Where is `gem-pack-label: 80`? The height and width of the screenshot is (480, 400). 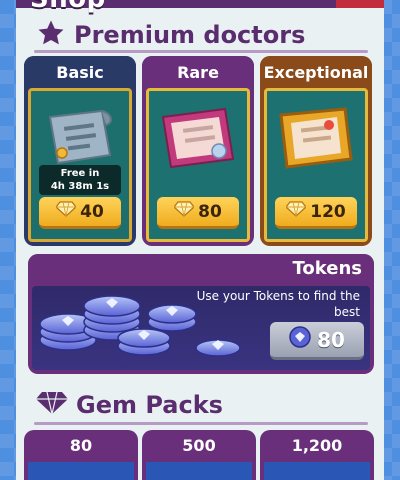
gem-pack-label: 80 is located at coordinates (81, 445).